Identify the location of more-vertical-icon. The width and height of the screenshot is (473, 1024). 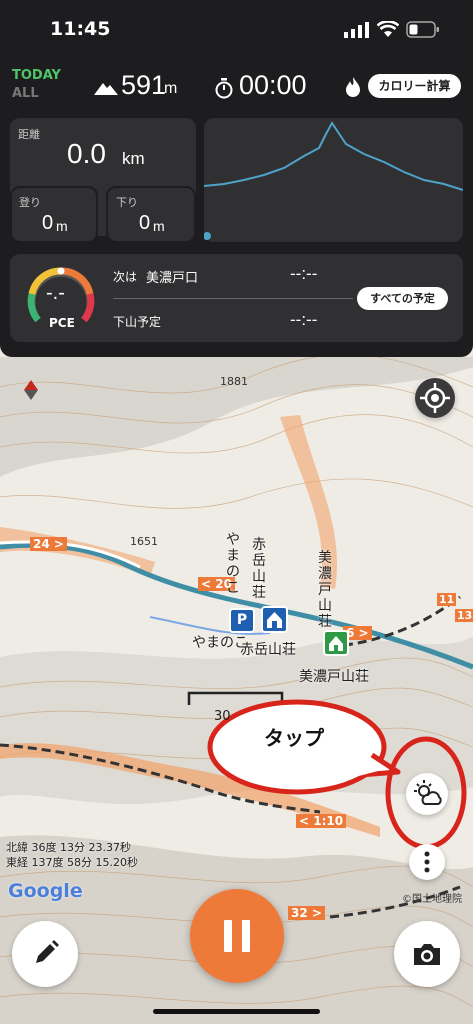
(427, 862).